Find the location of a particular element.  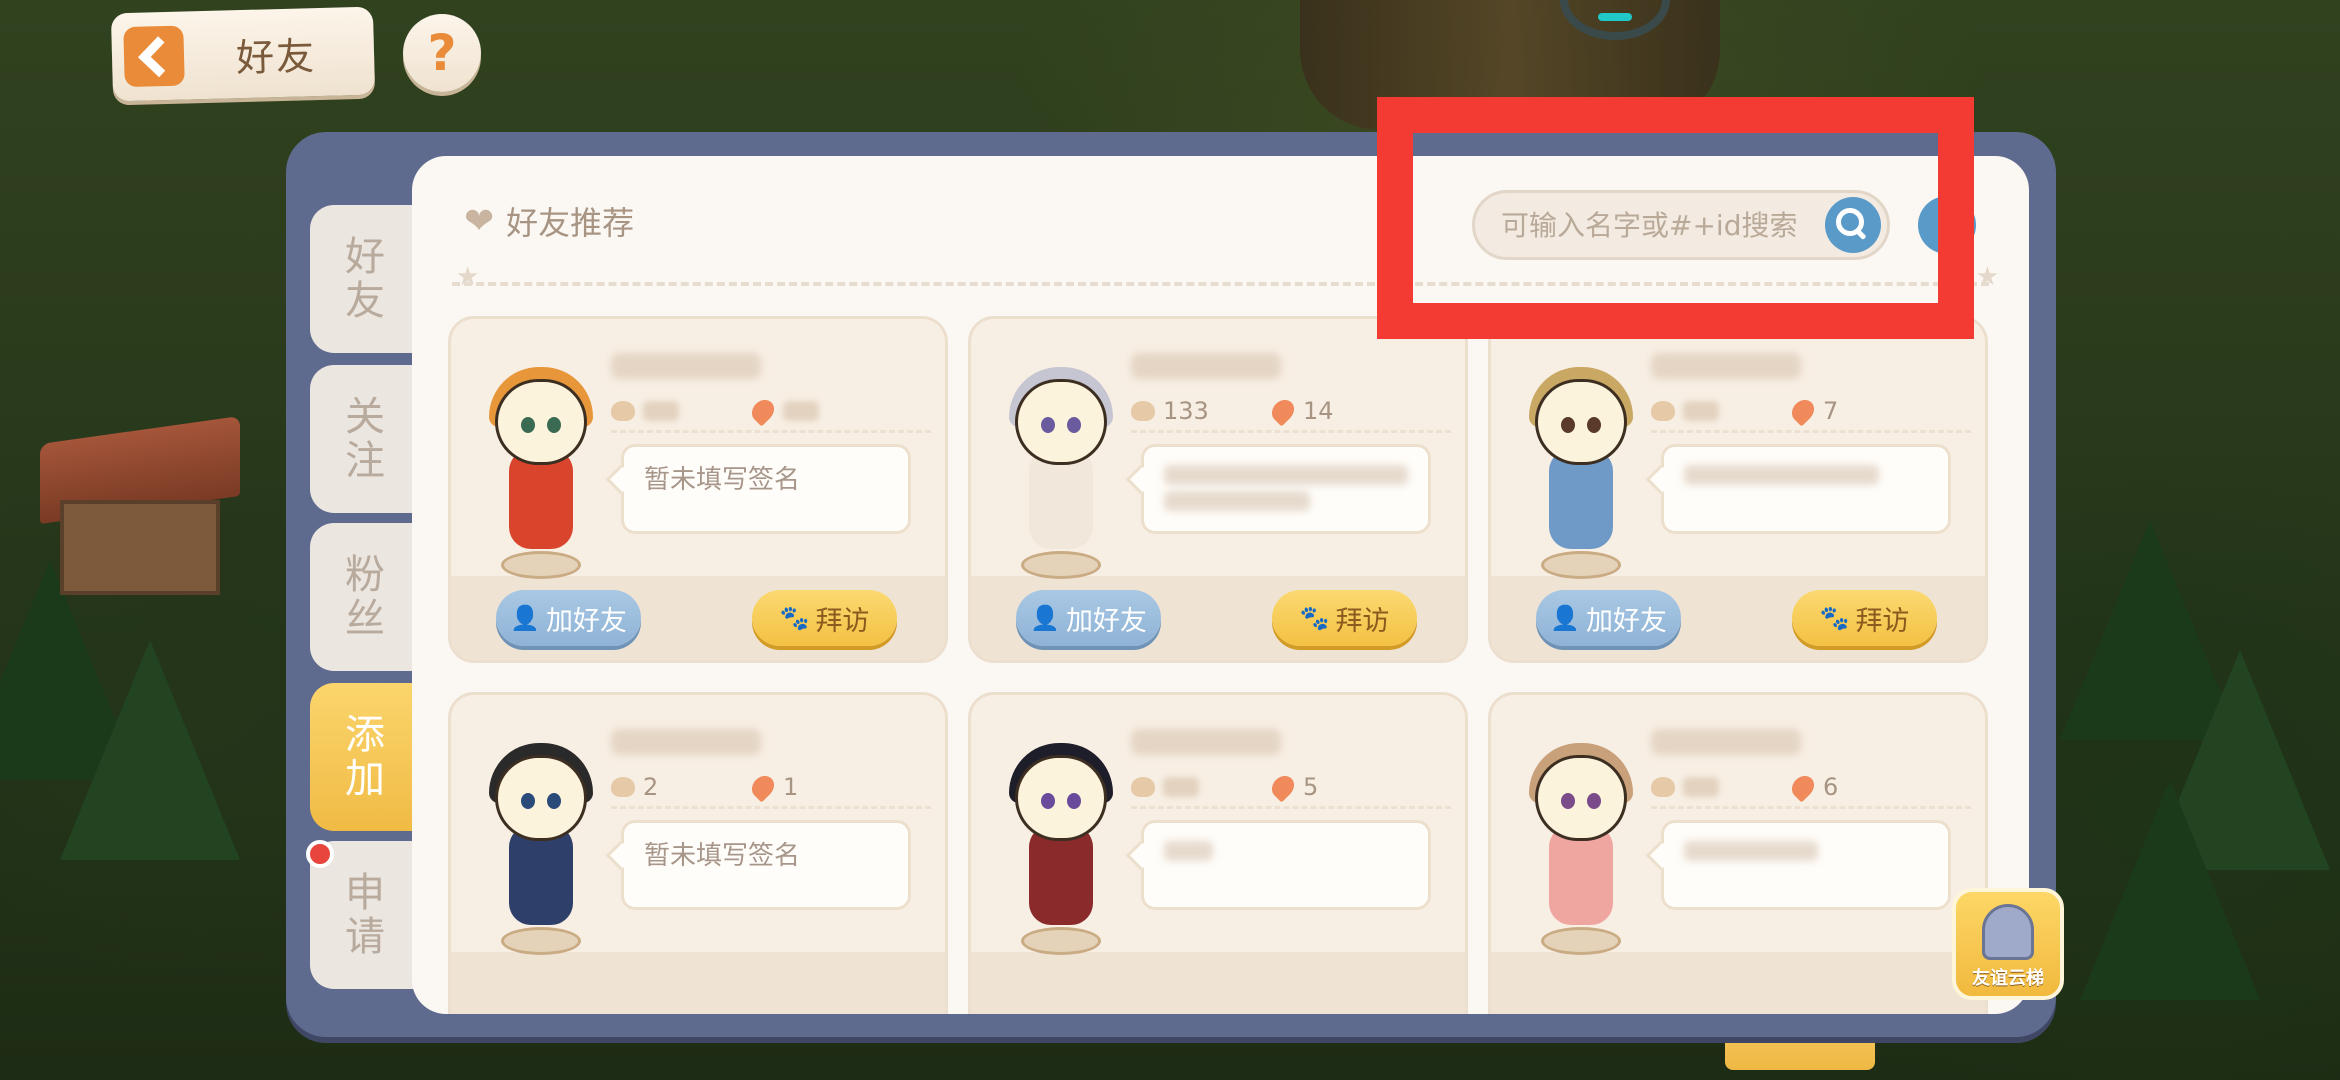

notification-dot is located at coordinates (320, 854).